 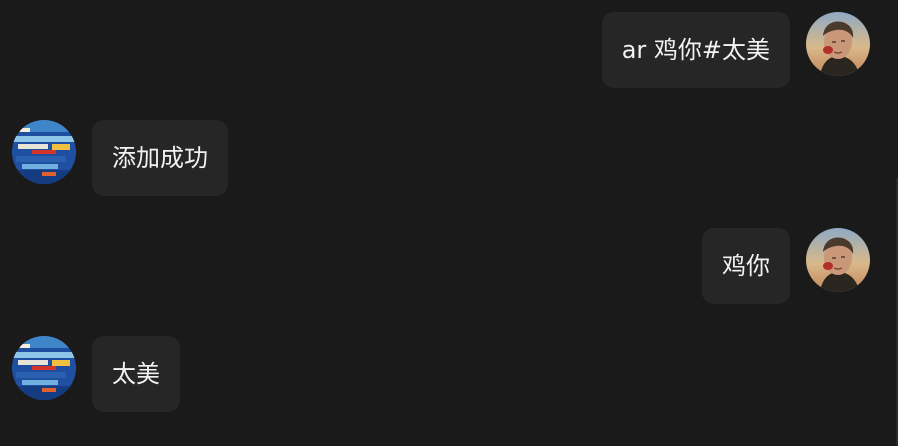 What do you see at coordinates (160, 158) in the screenshot?
I see `message-bubble: 添加成功` at bounding box center [160, 158].